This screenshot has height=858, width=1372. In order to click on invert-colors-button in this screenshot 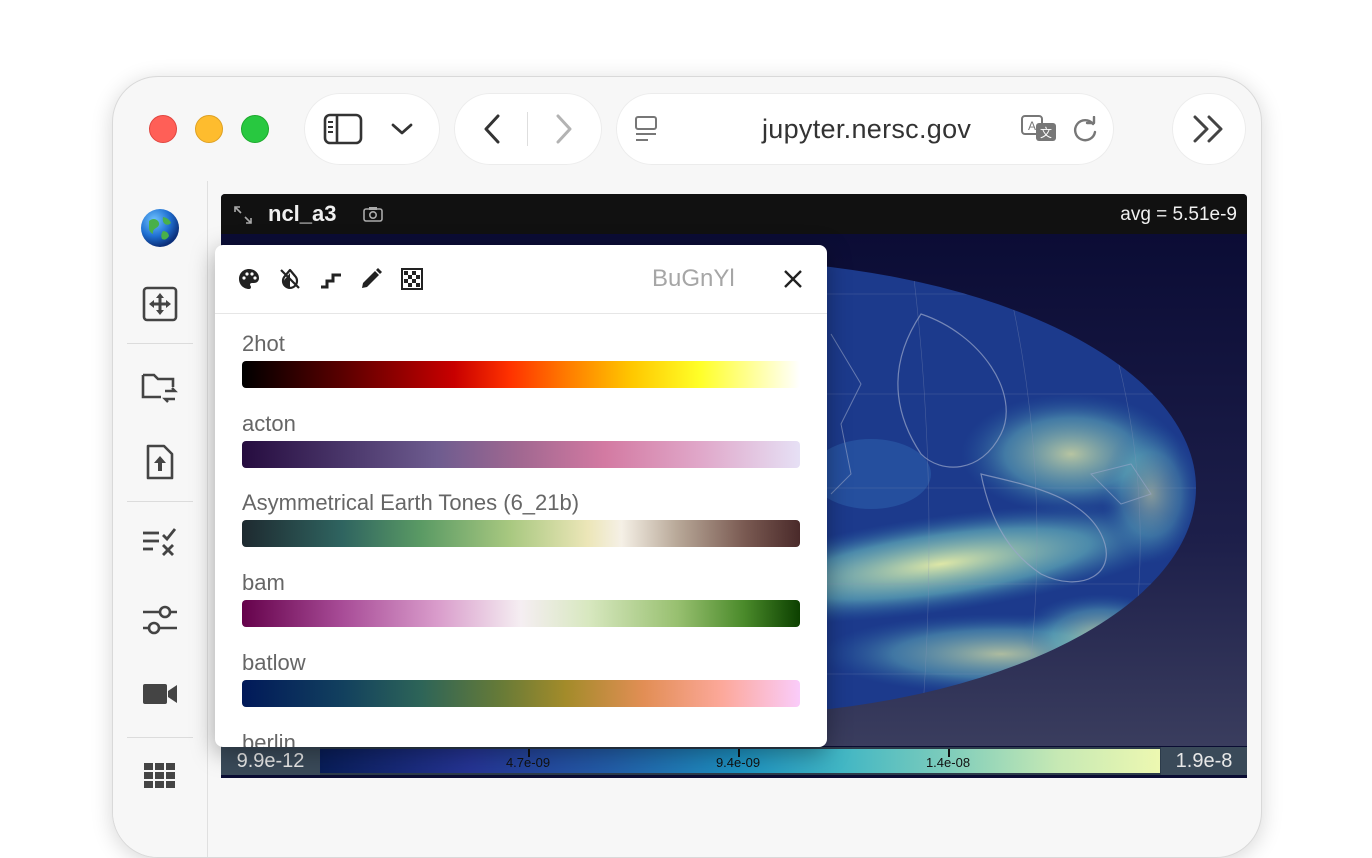, I will do `click(290, 279)`.